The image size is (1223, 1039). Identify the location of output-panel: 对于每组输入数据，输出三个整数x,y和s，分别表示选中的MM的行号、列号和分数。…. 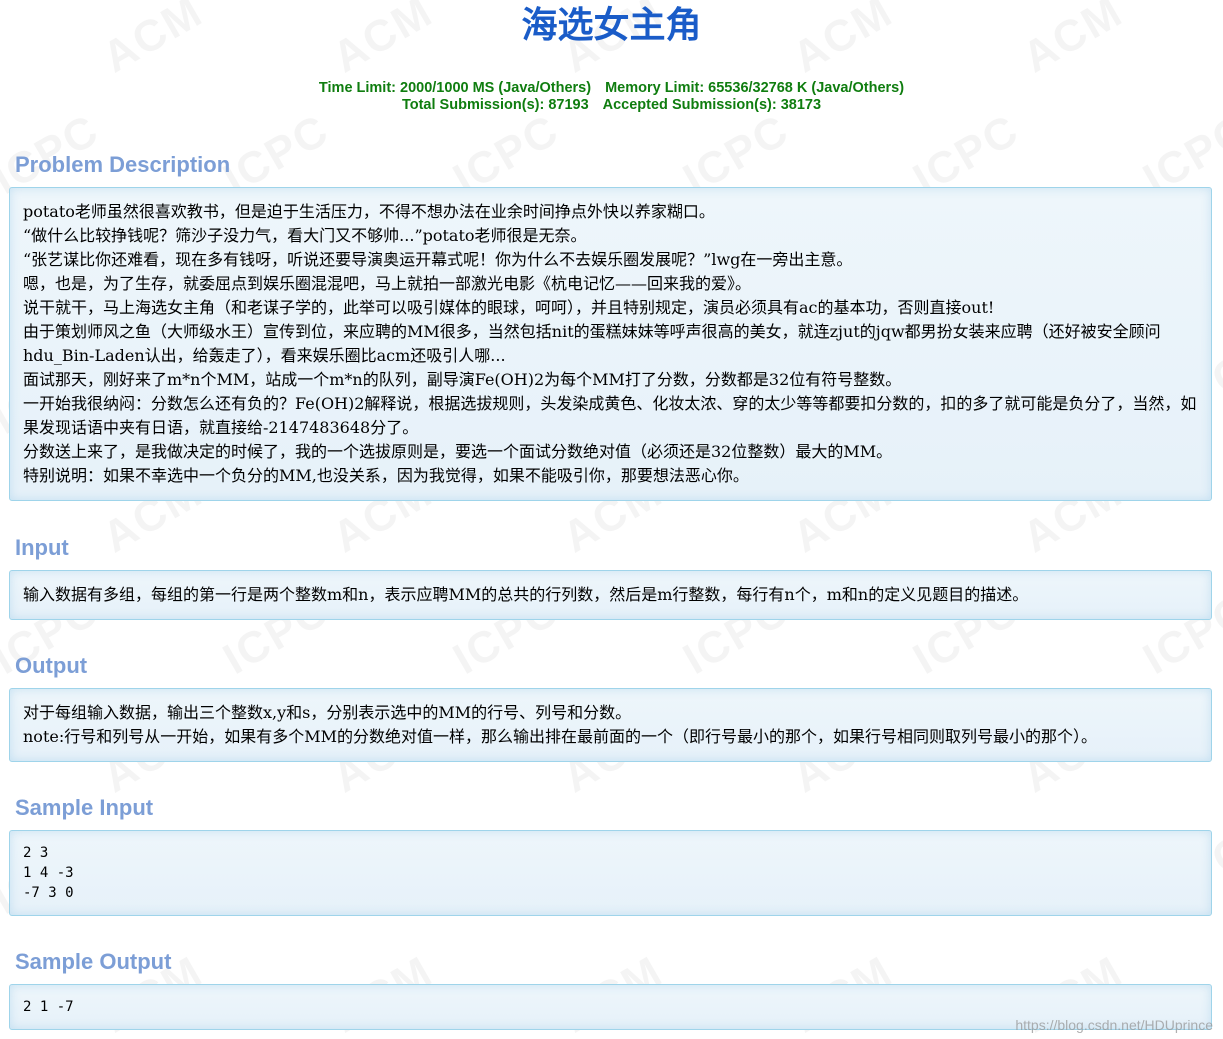
(610, 725).